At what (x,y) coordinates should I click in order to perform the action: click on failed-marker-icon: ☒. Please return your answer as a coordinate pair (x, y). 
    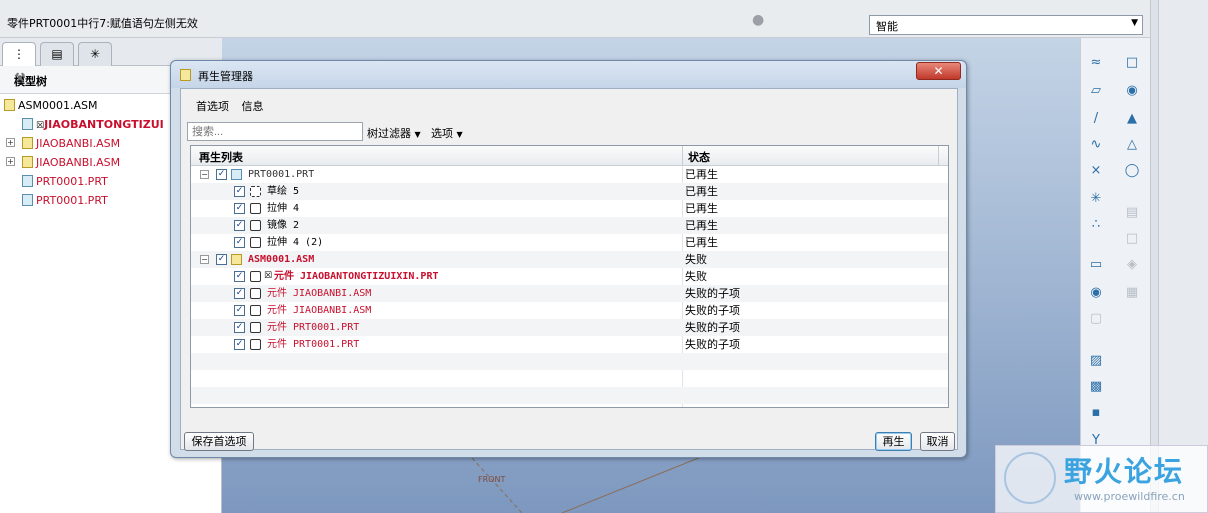
    Looking at the image, I should click on (268, 276).